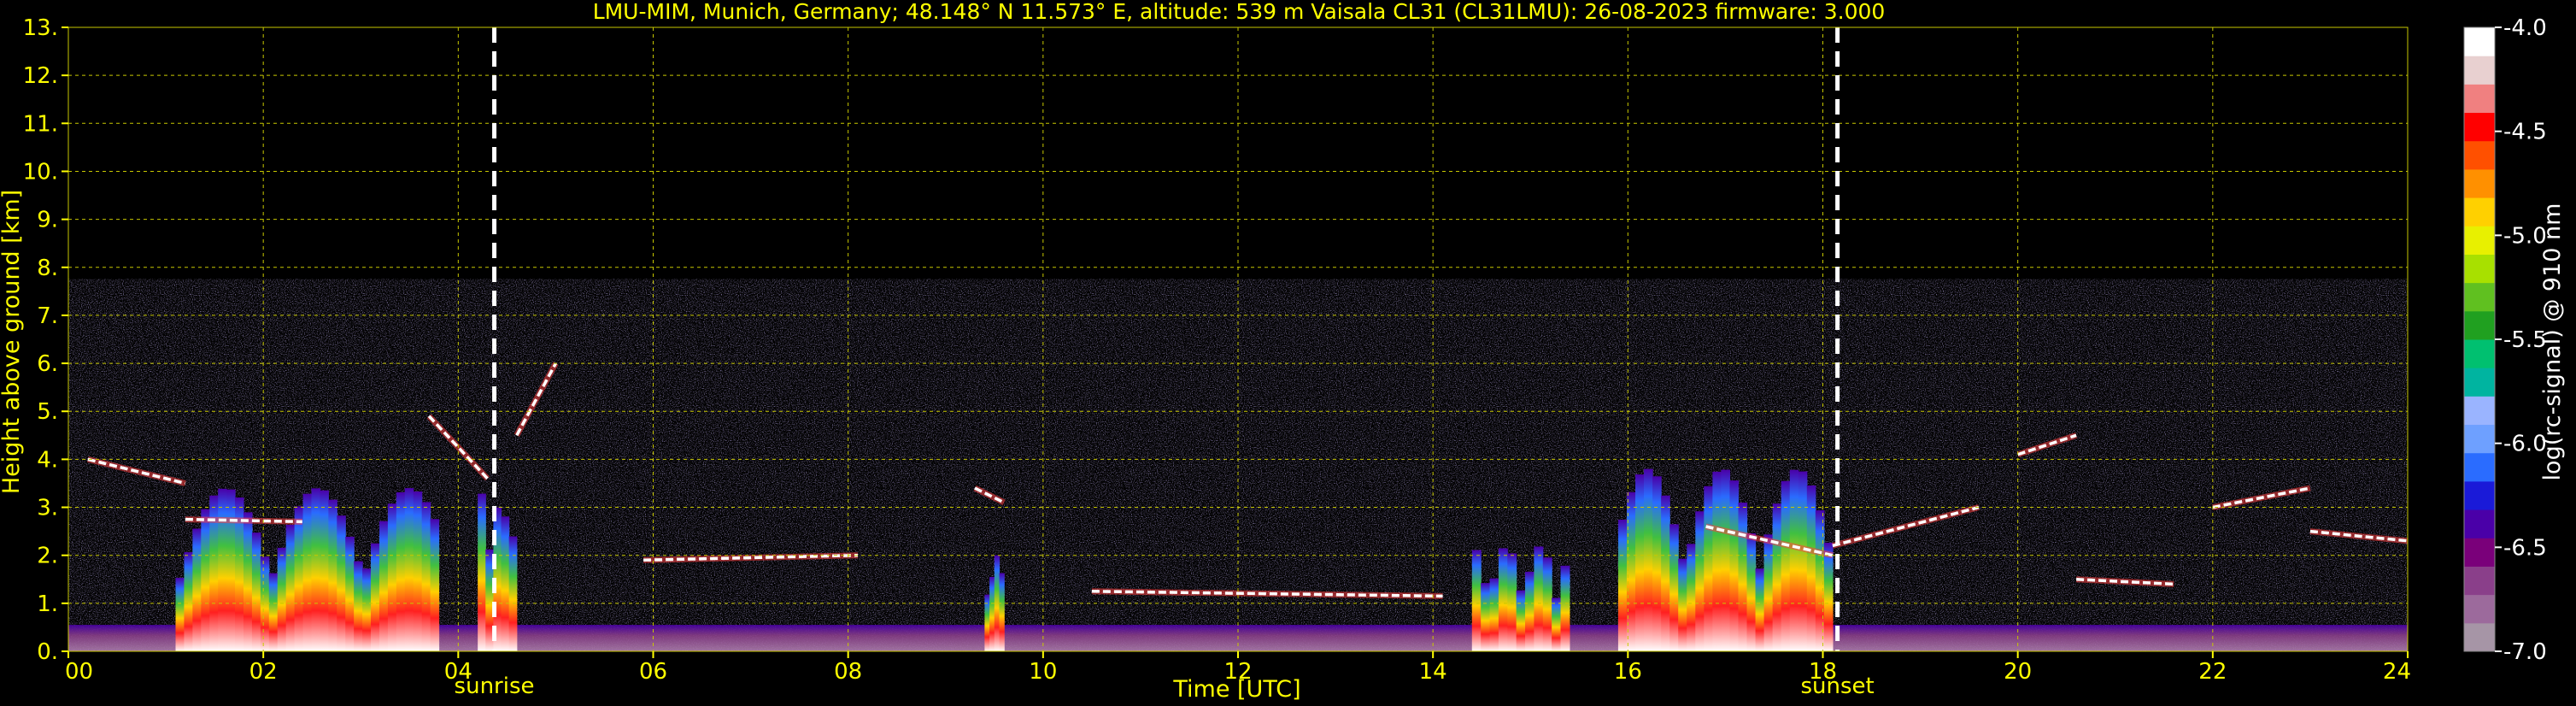 Image resolution: width=2576 pixels, height=706 pixels. What do you see at coordinates (1433, 672) in the screenshot?
I see `x-tick-label: 14` at bounding box center [1433, 672].